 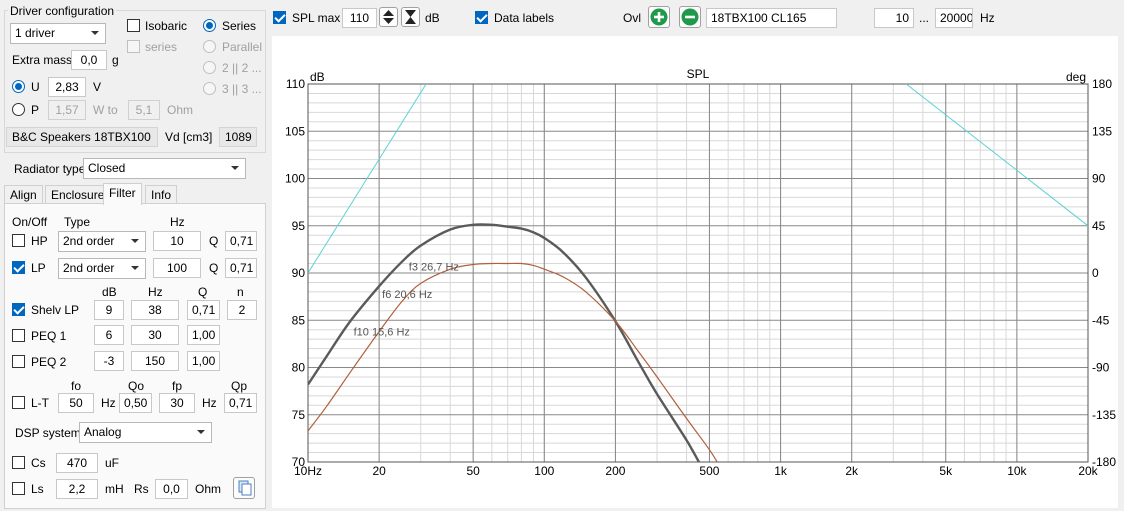 What do you see at coordinates (781, 471) in the screenshot?
I see `x-tick-label: 1k` at bounding box center [781, 471].